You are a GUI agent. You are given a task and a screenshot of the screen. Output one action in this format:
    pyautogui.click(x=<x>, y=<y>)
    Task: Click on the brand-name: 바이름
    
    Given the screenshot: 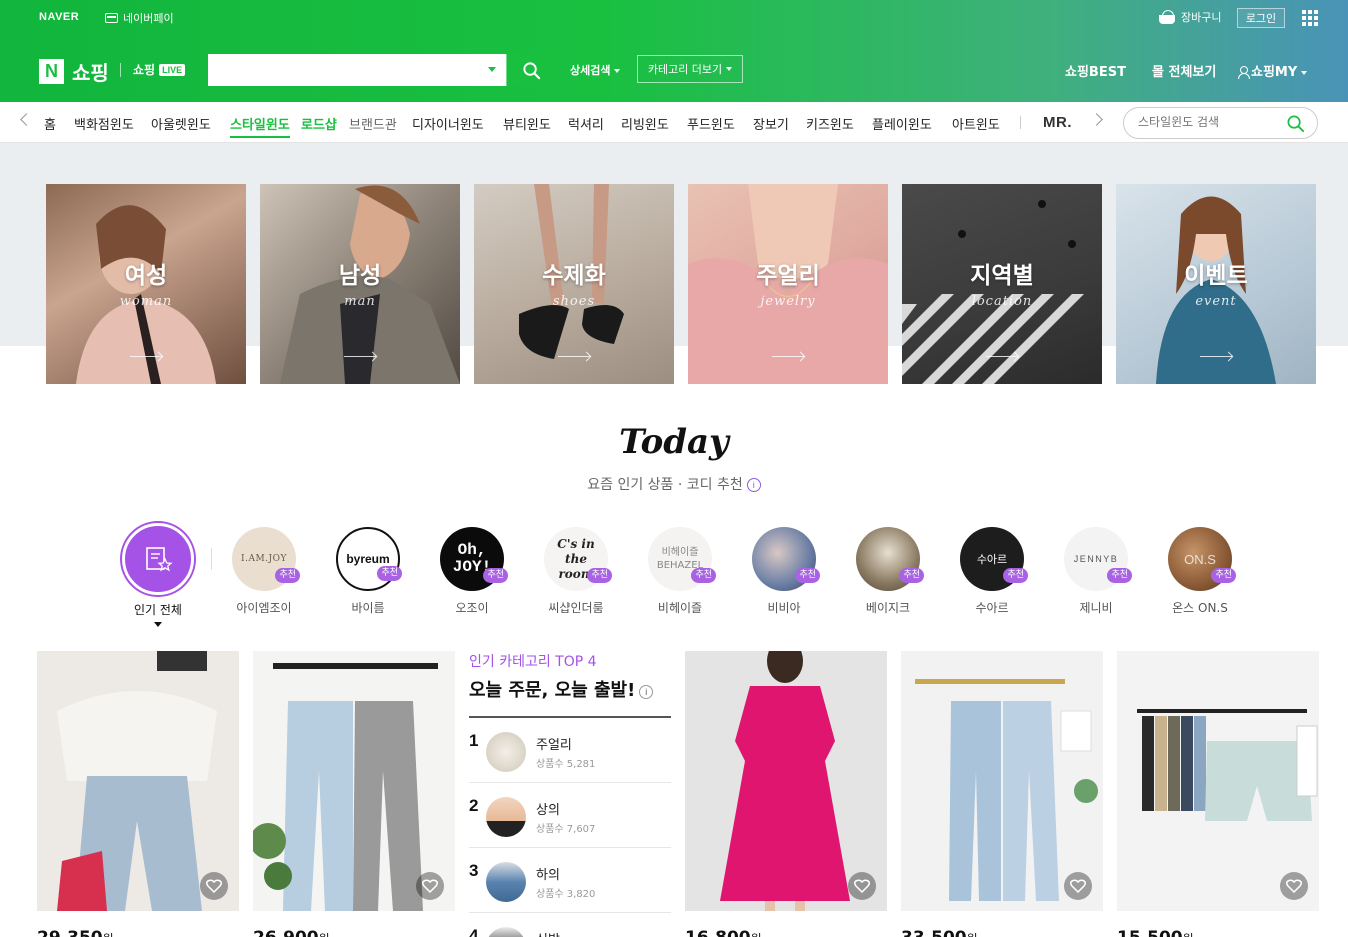 What is the action you would take?
    pyautogui.click(x=368, y=608)
    